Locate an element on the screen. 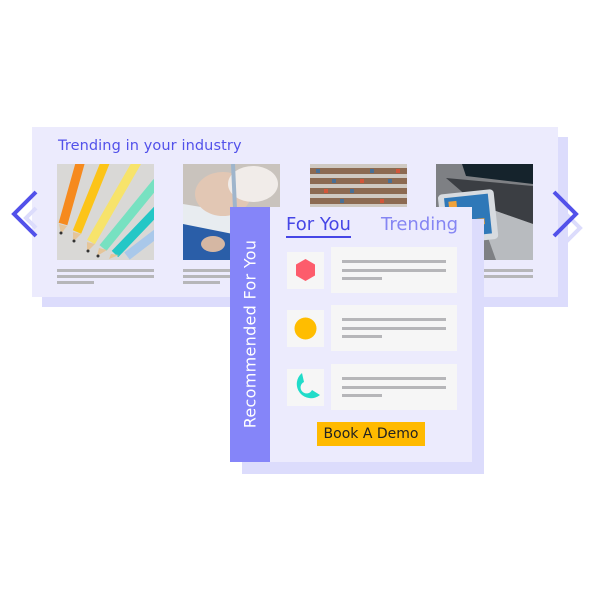  colored-pencils-photo is located at coordinates (105, 212).